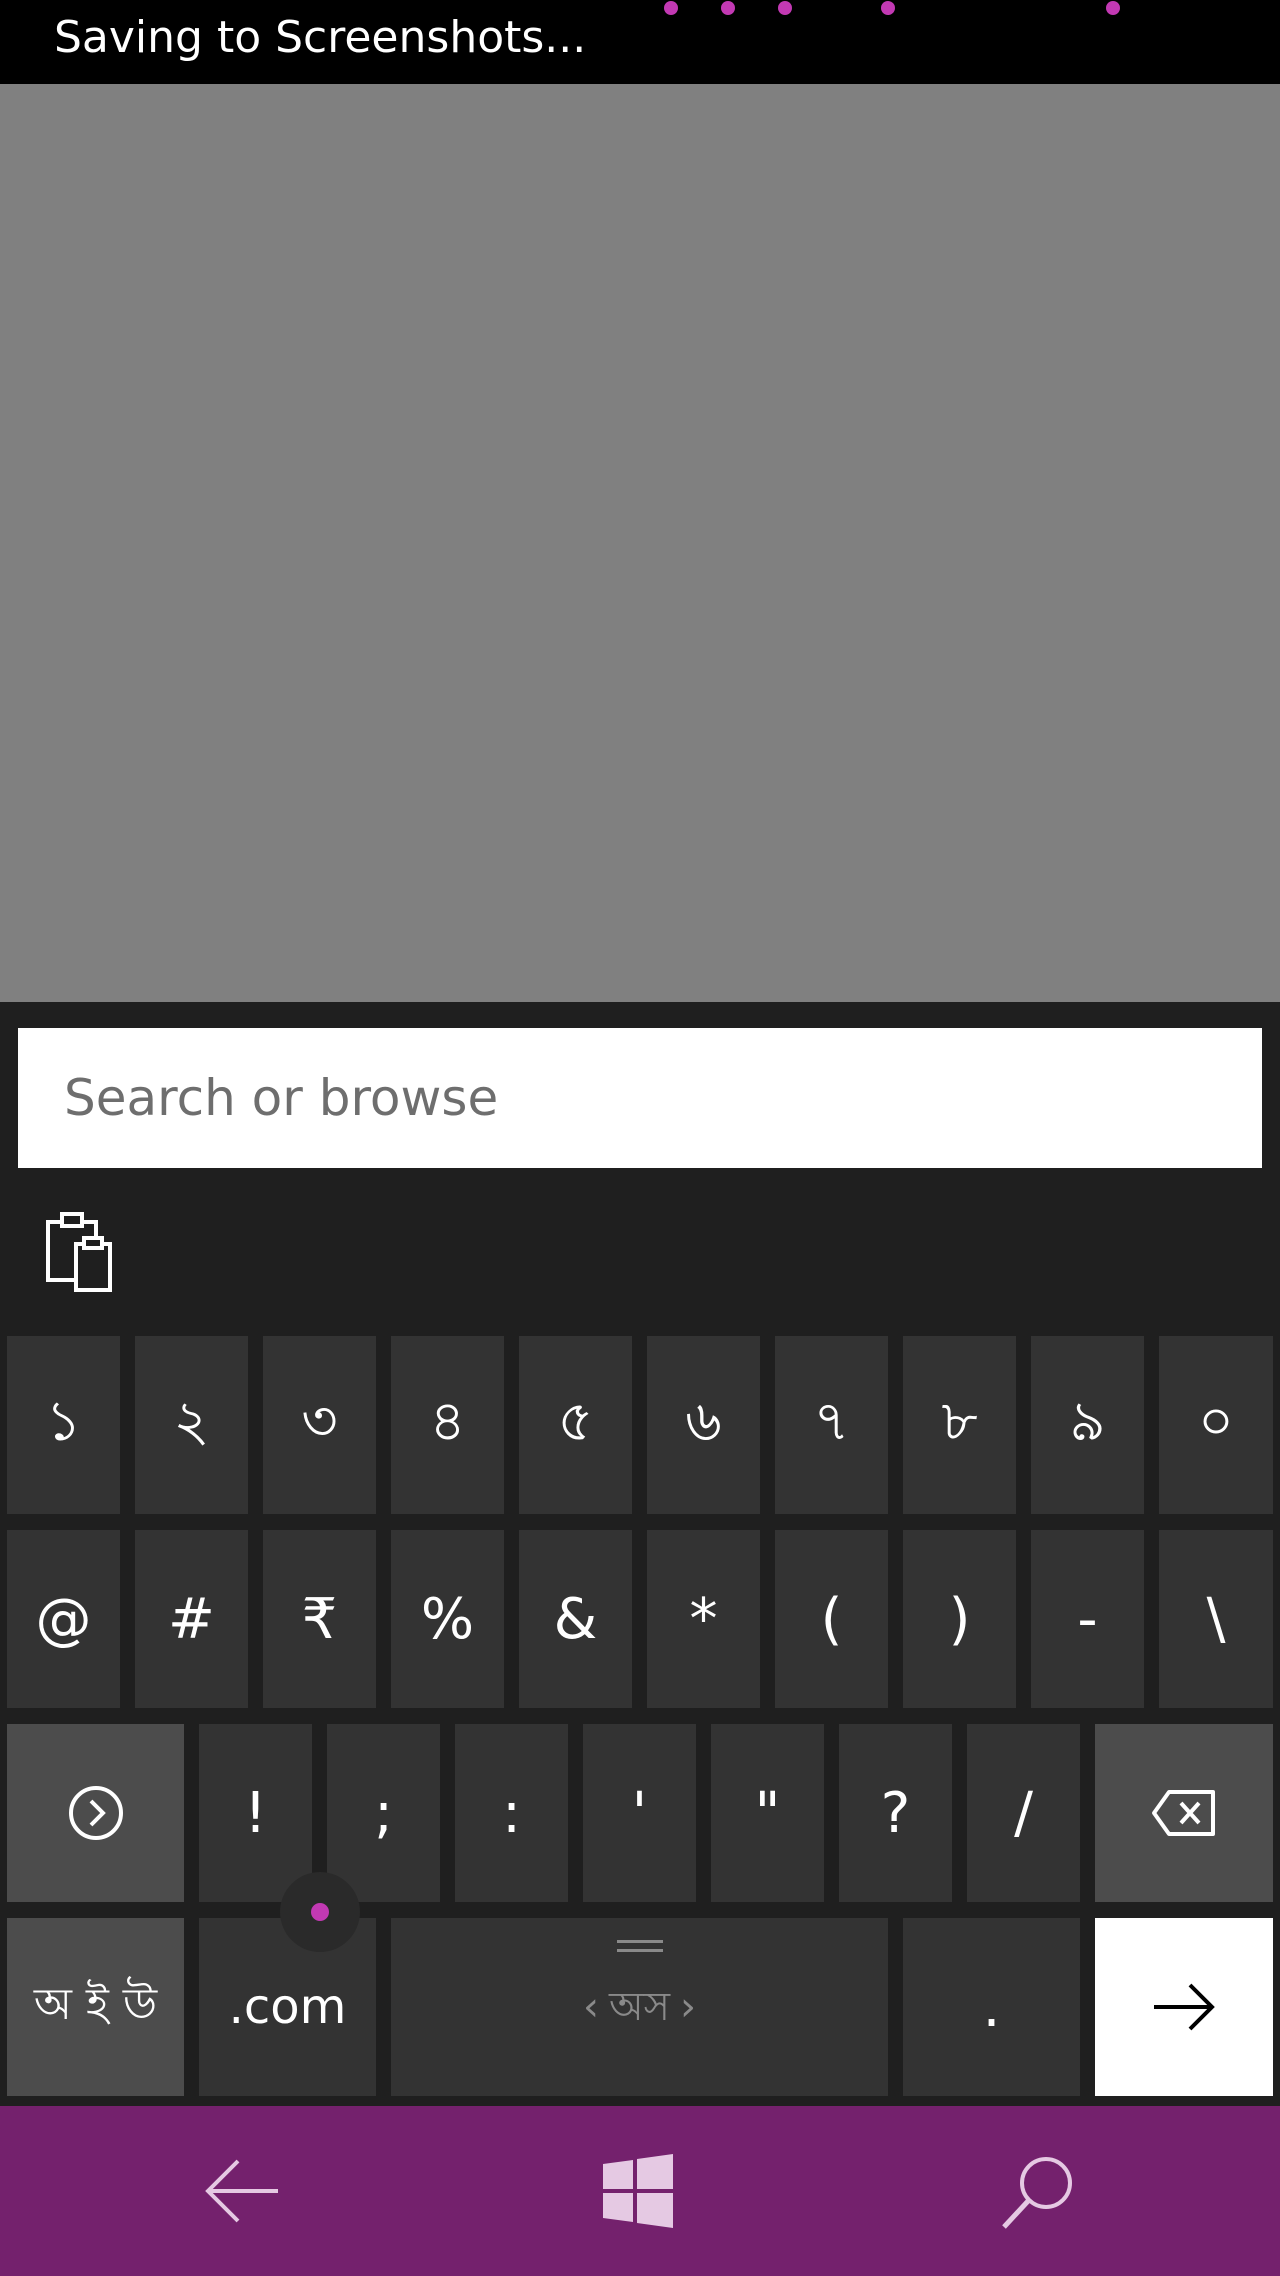 The height and width of the screenshot is (2276, 1280). What do you see at coordinates (281, 1098) in the screenshot?
I see `search-placeholder: Search or browse` at bounding box center [281, 1098].